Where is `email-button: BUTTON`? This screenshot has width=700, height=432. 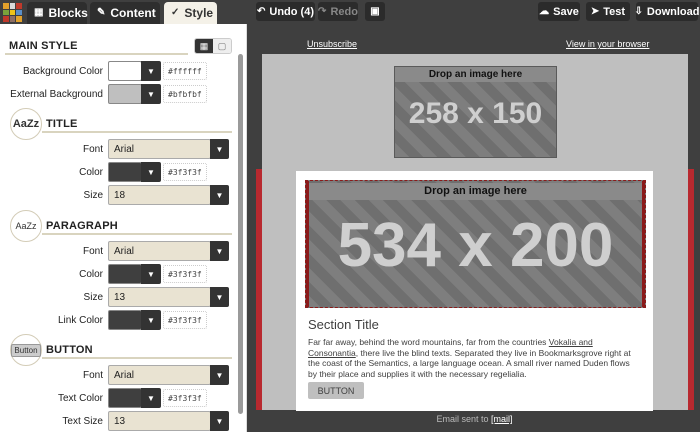 email-button: BUTTON is located at coordinates (336, 390).